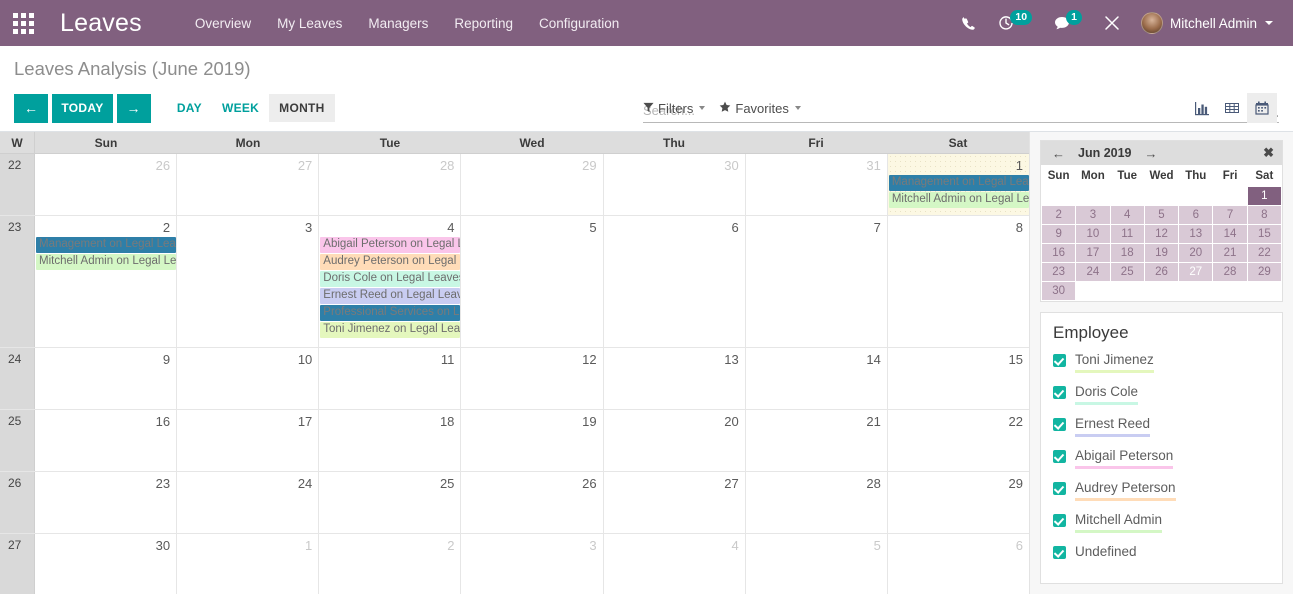  What do you see at coordinates (390, 245) in the screenshot?
I see `calendar-event: Abigail Peterson on Legal Leaves` at bounding box center [390, 245].